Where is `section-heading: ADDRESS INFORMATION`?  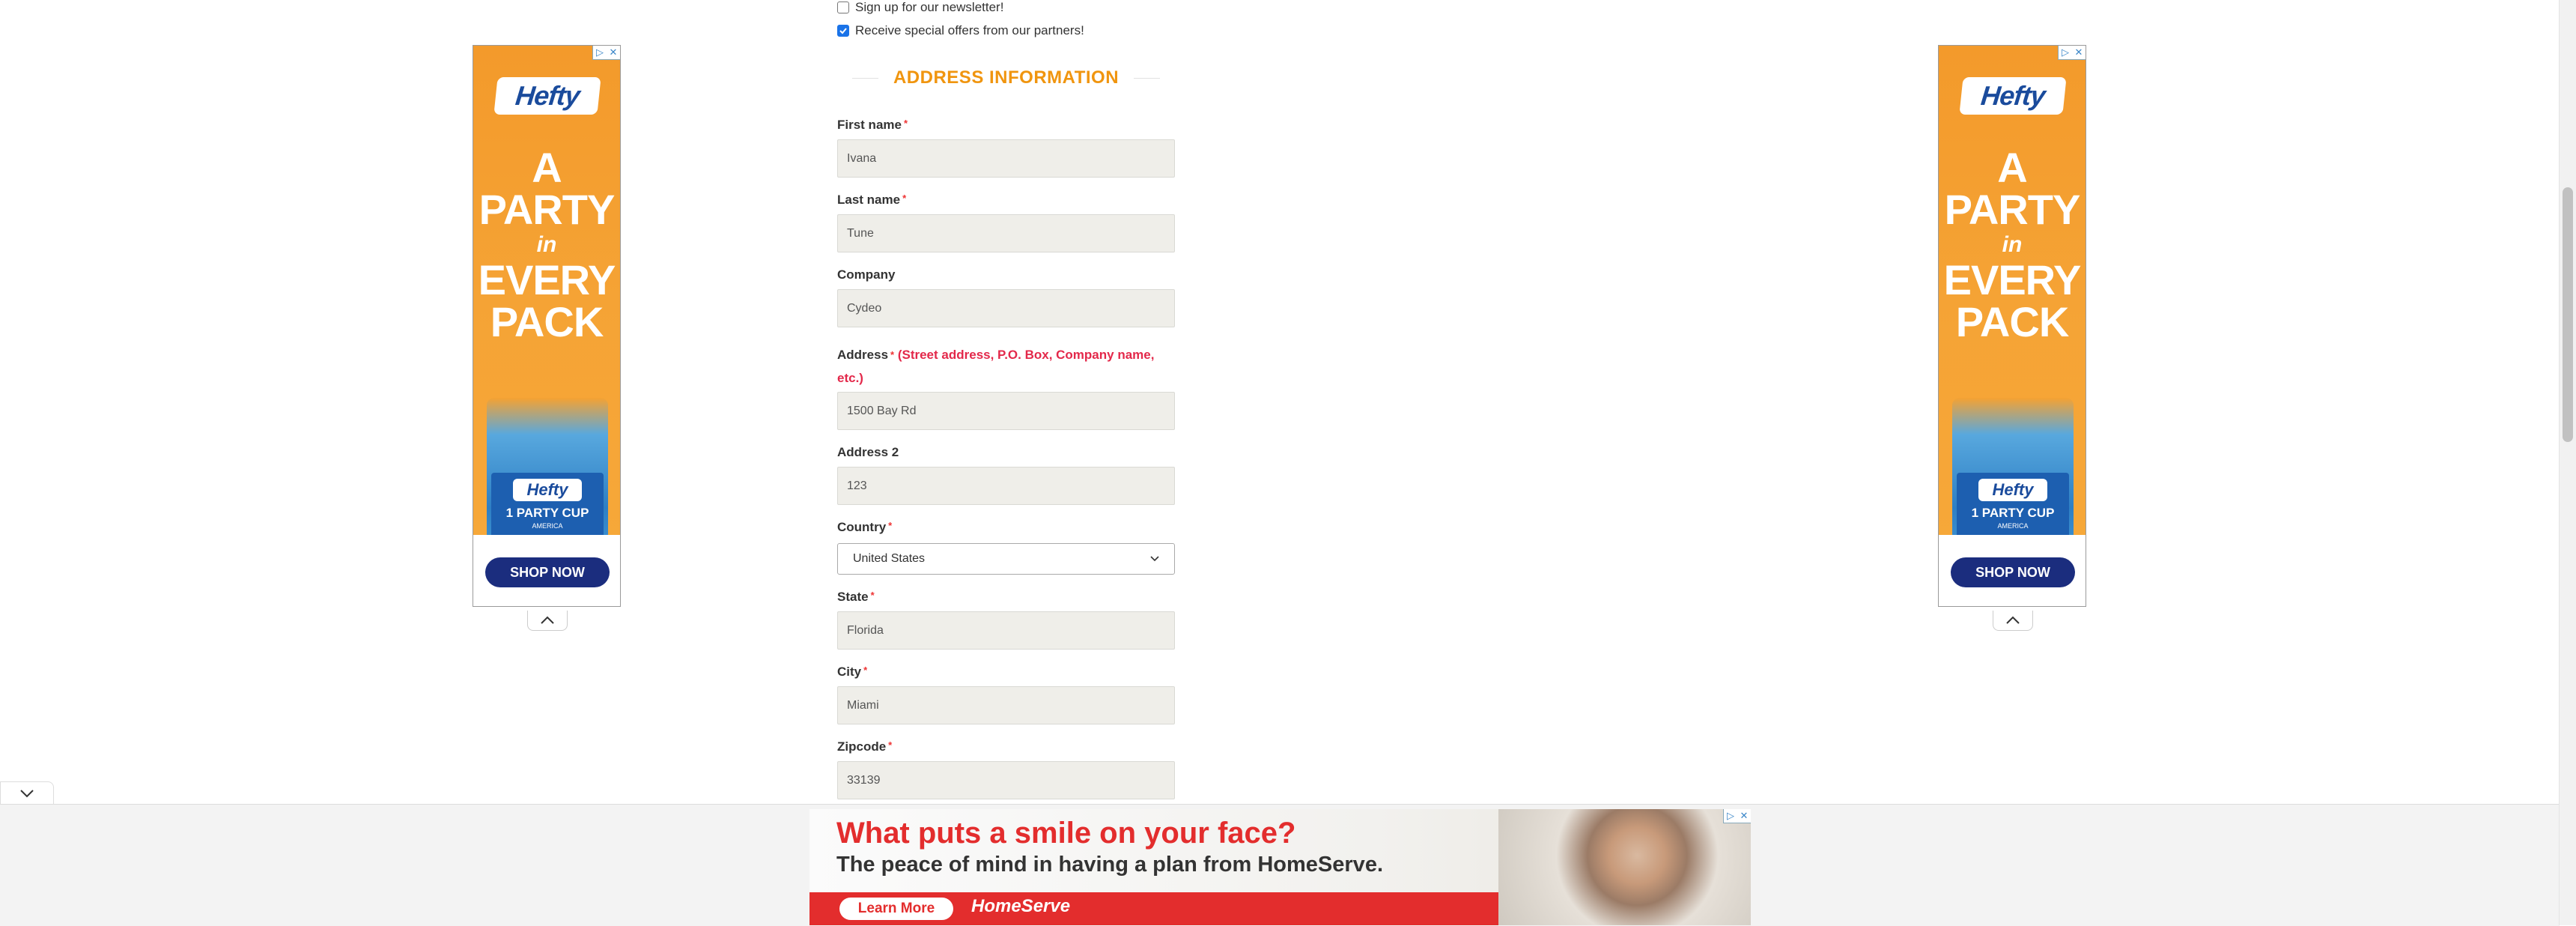
section-heading: ADDRESS INFORMATION is located at coordinates (1006, 78).